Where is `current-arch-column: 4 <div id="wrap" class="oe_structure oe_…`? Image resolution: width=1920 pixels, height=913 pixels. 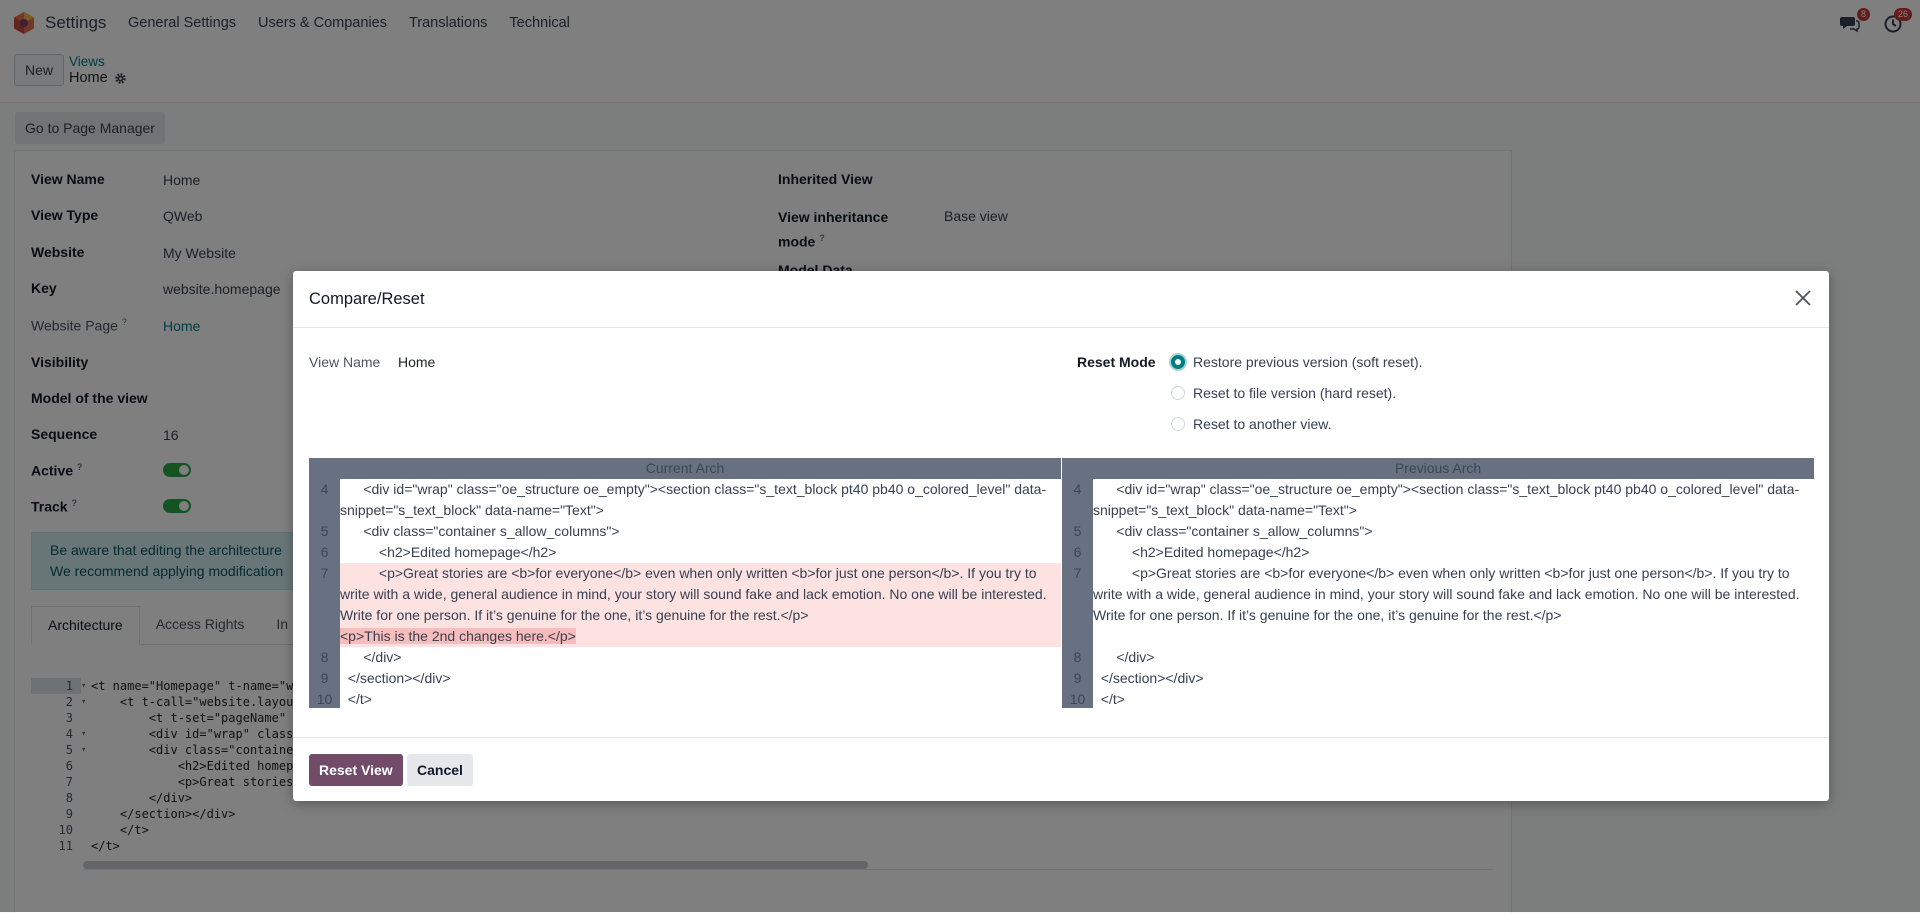 current-arch-column: 4 <div id="wrap" class="oe_structure oe_… is located at coordinates (685, 593).